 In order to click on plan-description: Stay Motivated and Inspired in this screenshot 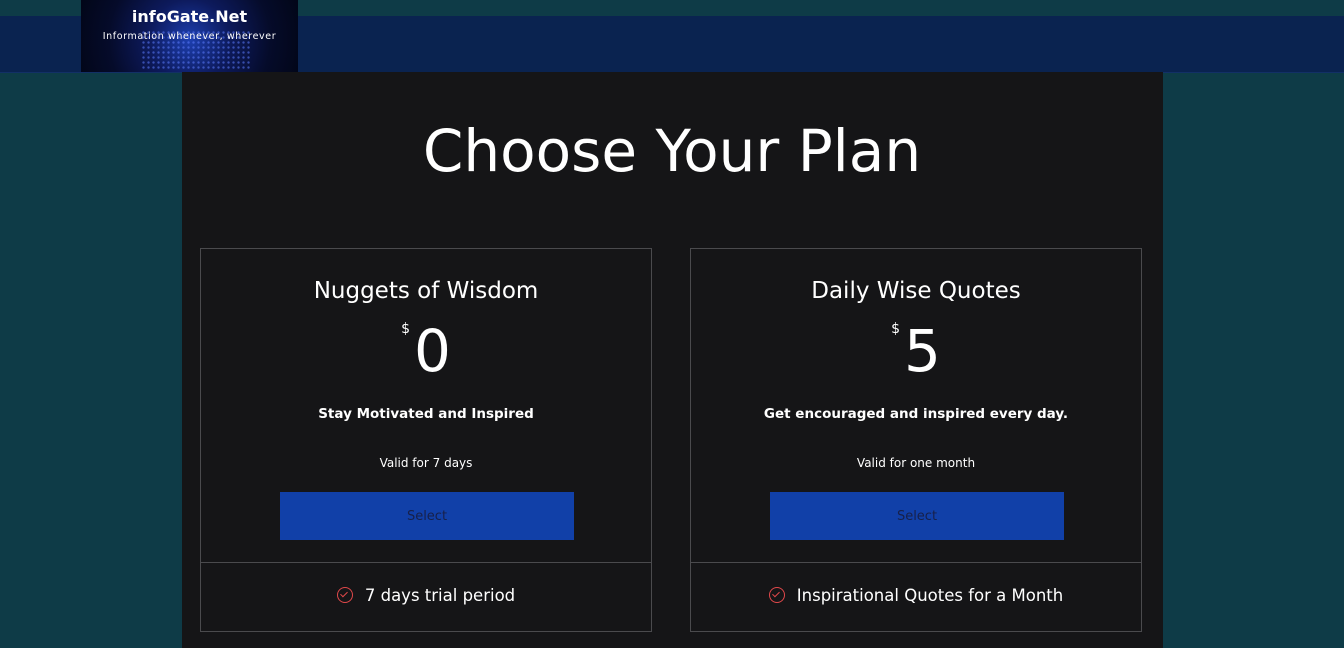, I will do `click(426, 414)`.